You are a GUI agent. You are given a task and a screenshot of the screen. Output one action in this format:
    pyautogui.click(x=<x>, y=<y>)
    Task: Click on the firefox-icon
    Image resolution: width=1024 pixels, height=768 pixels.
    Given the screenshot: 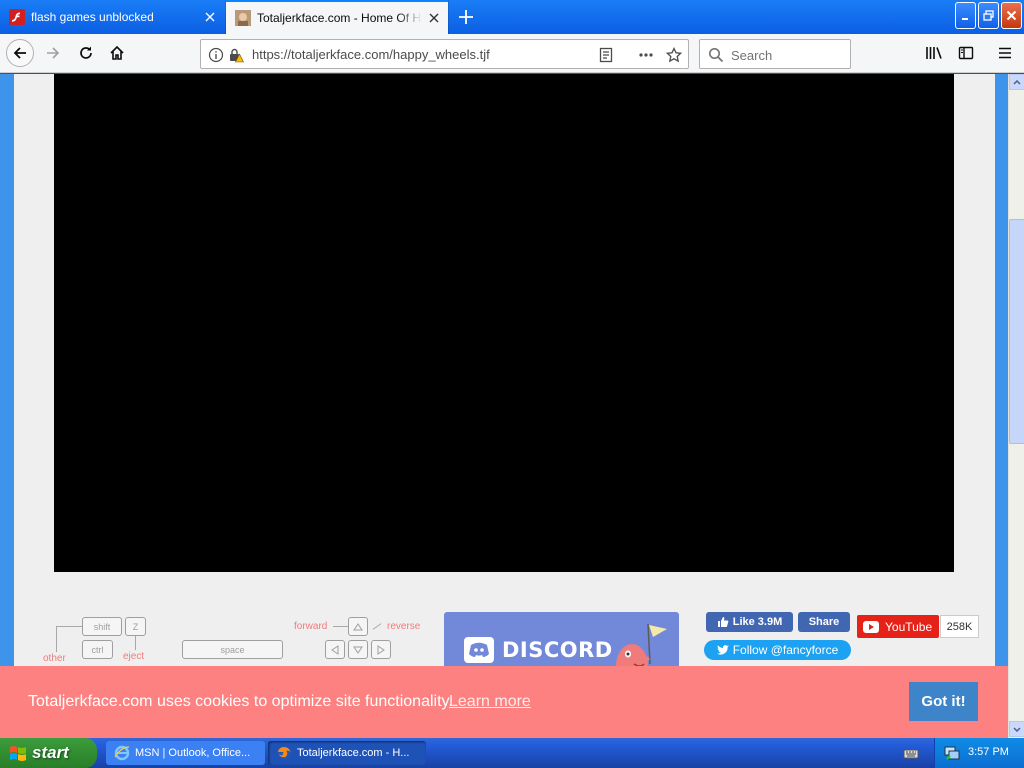 What is the action you would take?
    pyautogui.click(x=284, y=753)
    